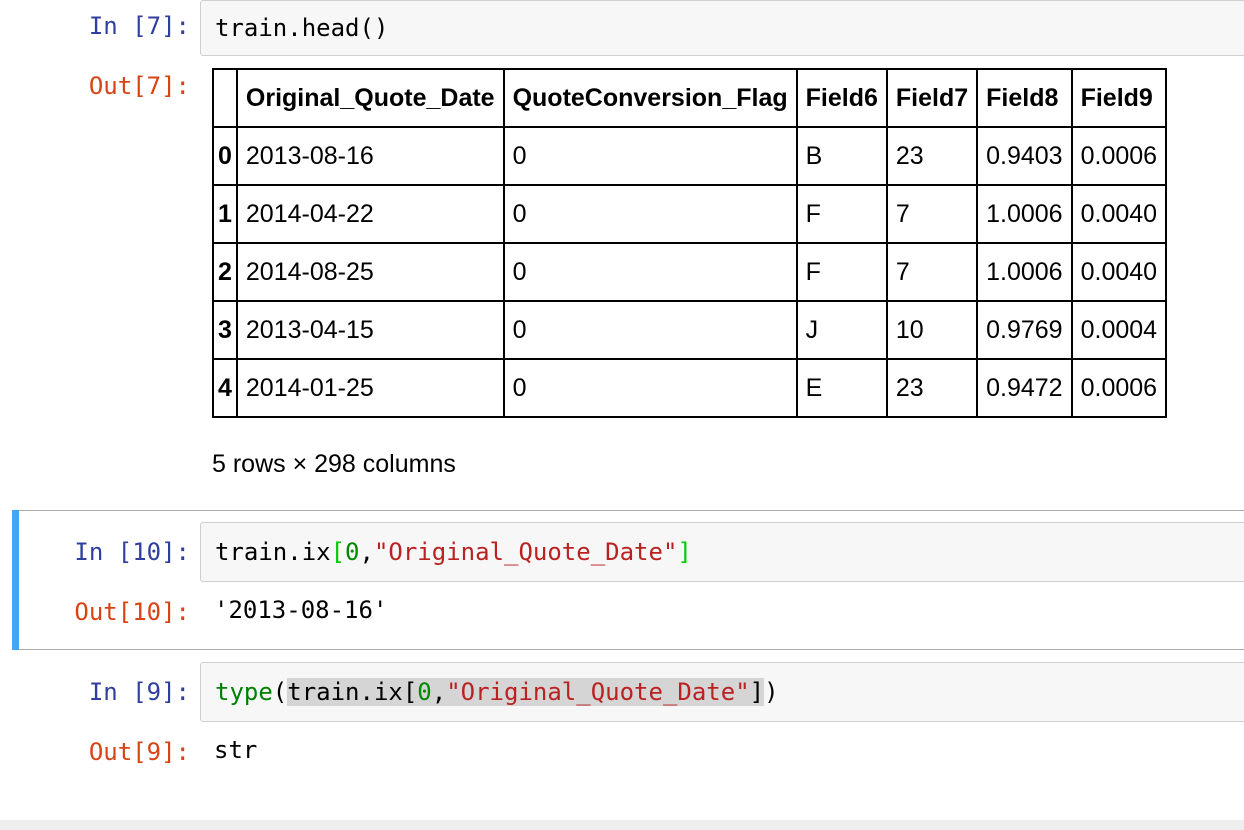 The image size is (1244, 830). I want to click on row-index: 3, so click(225, 330).